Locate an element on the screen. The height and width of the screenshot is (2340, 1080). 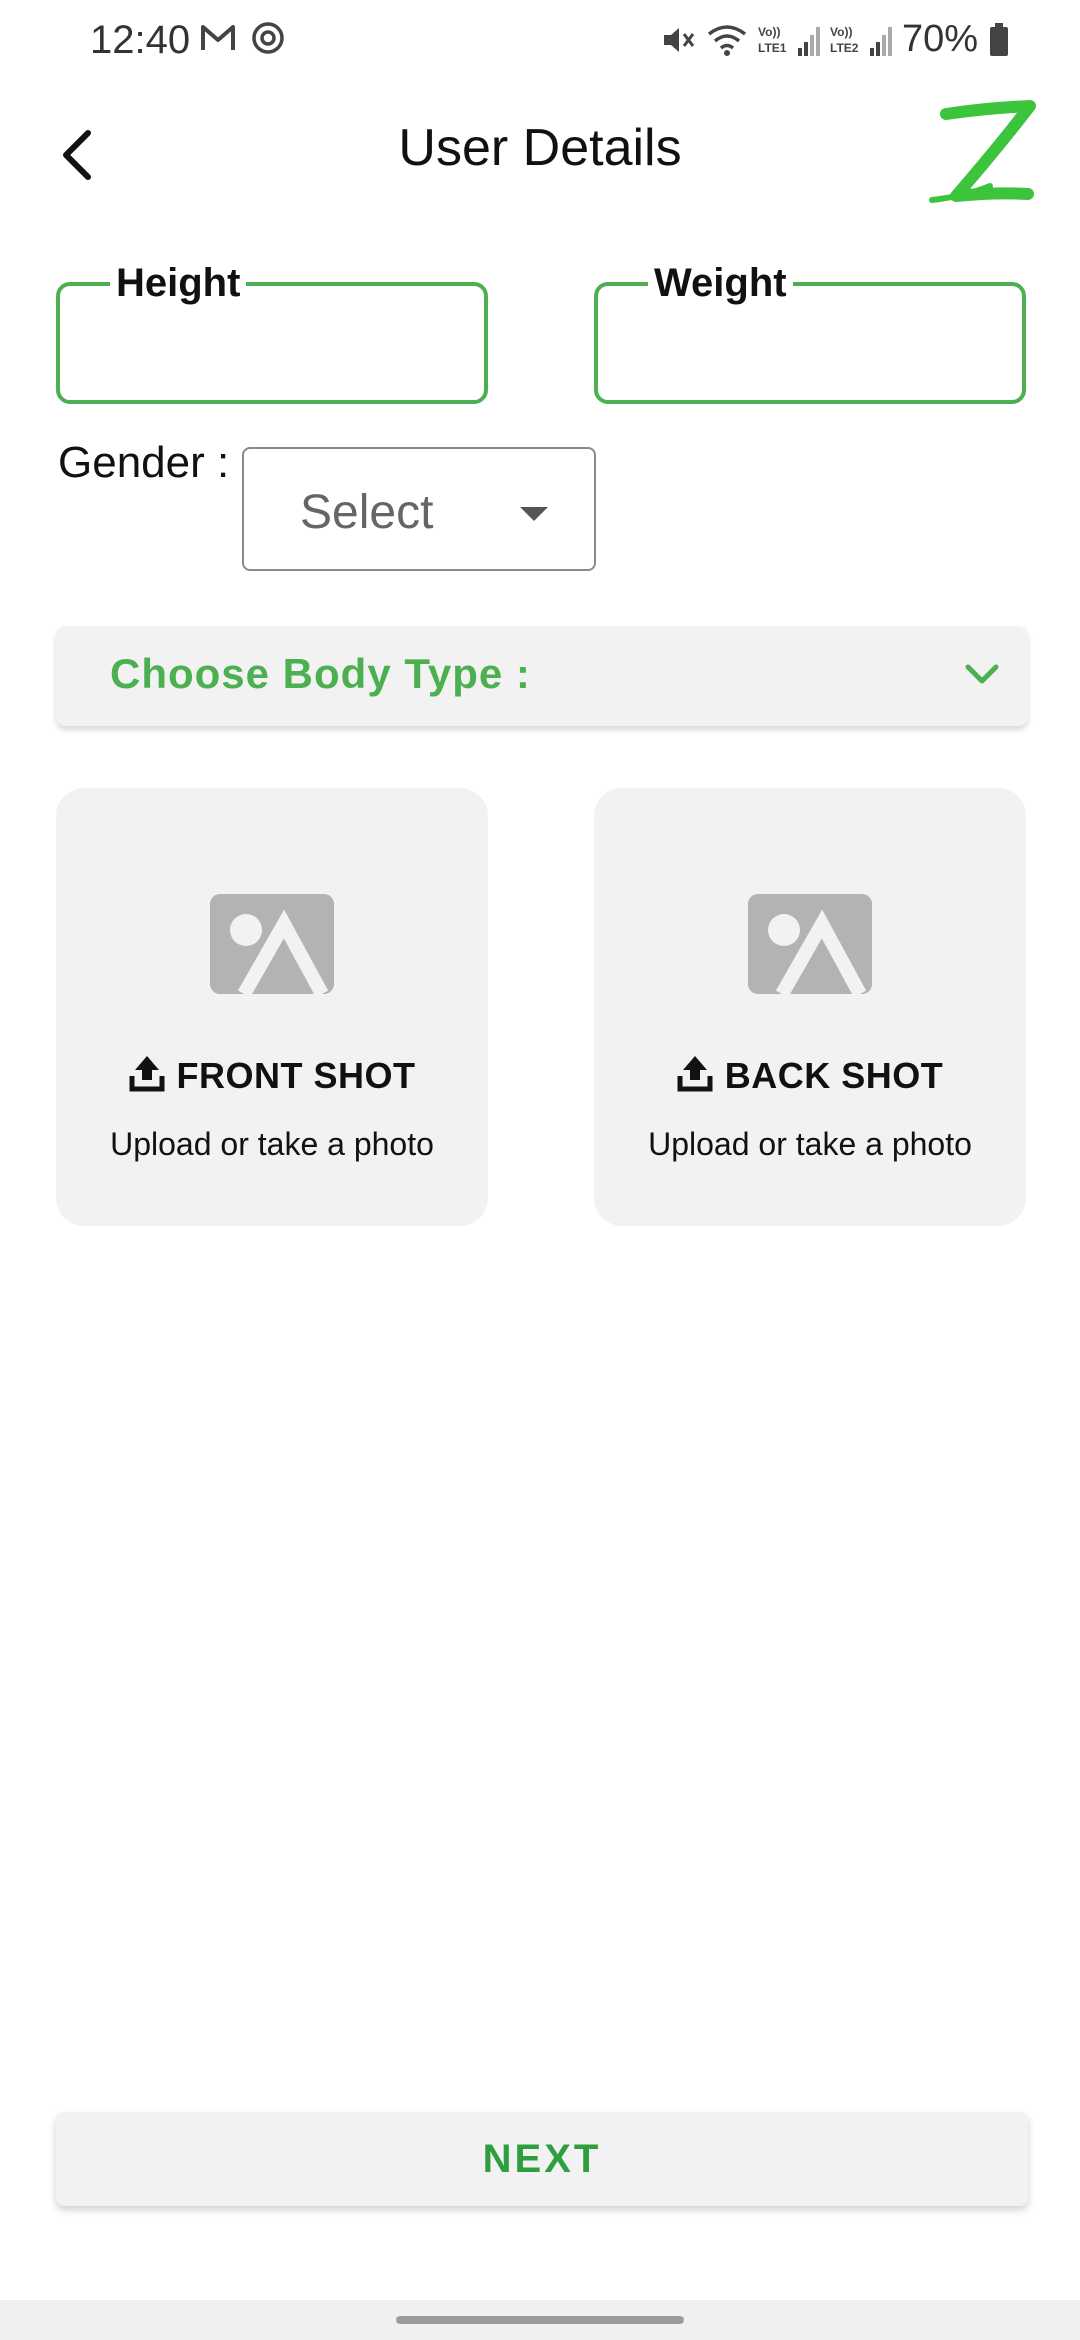
front-shot-title: FRONT SHOT is located at coordinates (272, 1075).